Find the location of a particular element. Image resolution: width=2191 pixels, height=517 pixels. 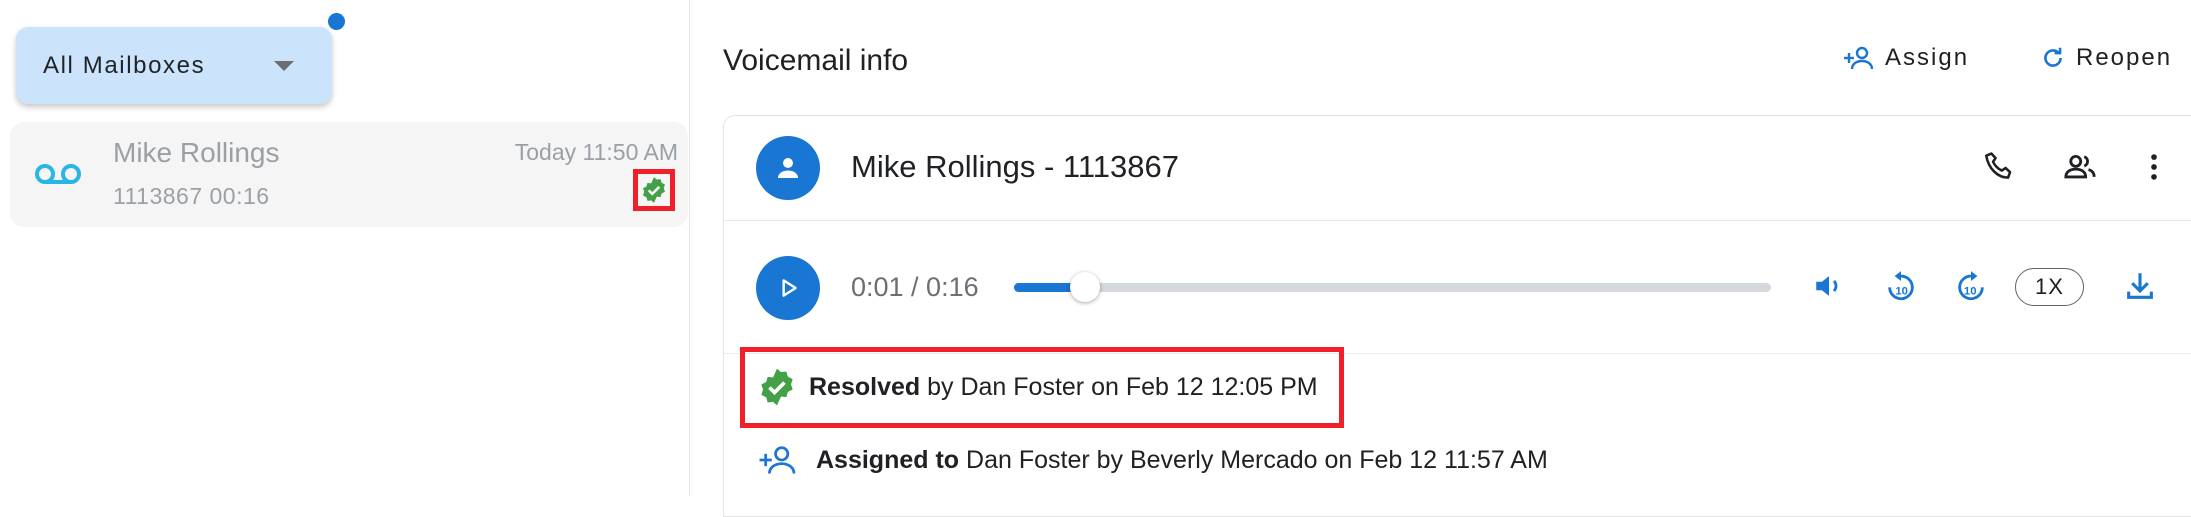

forward-10-icon: 10 is located at coordinates (1971, 288).